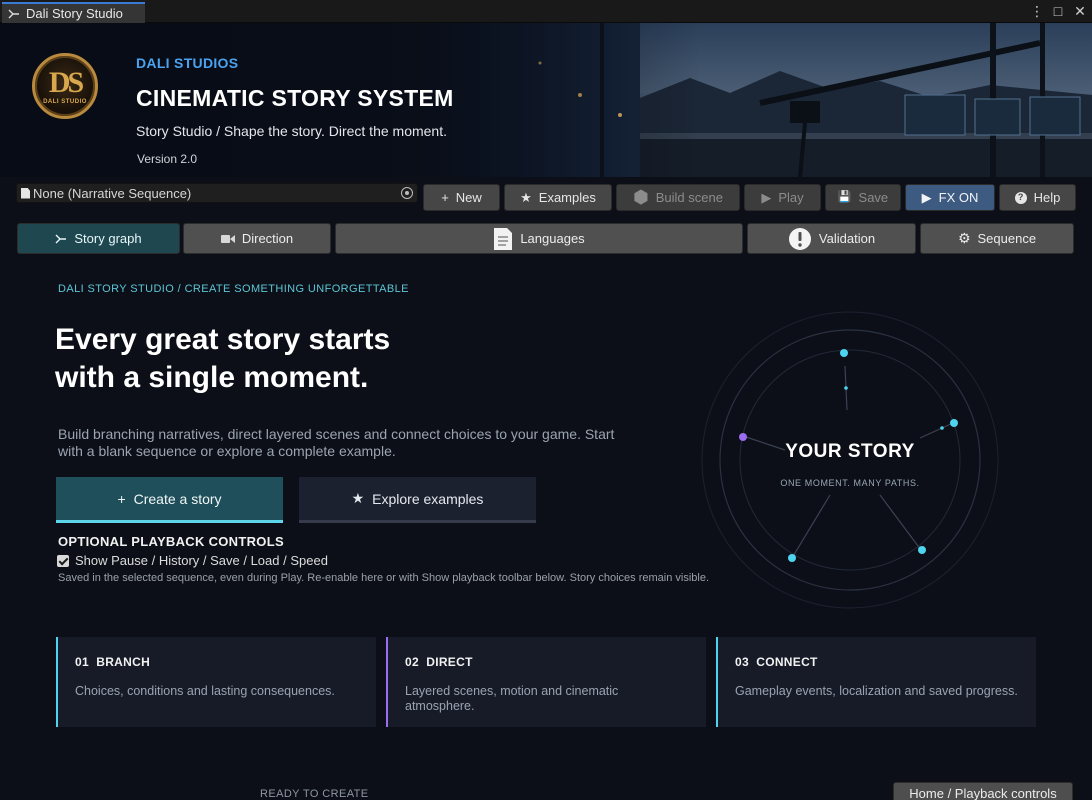  What do you see at coordinates (267, 238) in the screenshot?
I see `tab-direction-label: Direction` at bounding box center [267, 238].